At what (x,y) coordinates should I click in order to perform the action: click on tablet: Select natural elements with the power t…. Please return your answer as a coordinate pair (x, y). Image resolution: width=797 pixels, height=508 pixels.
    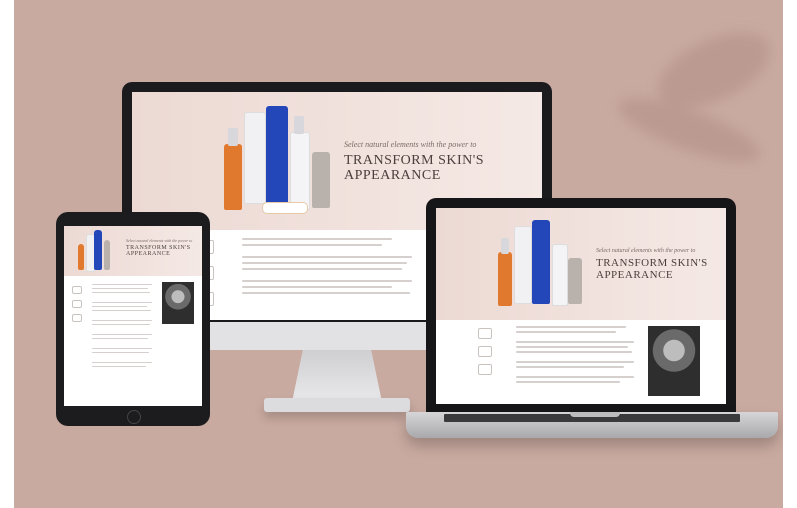
    Looking at the image, I should click on (133, 319).